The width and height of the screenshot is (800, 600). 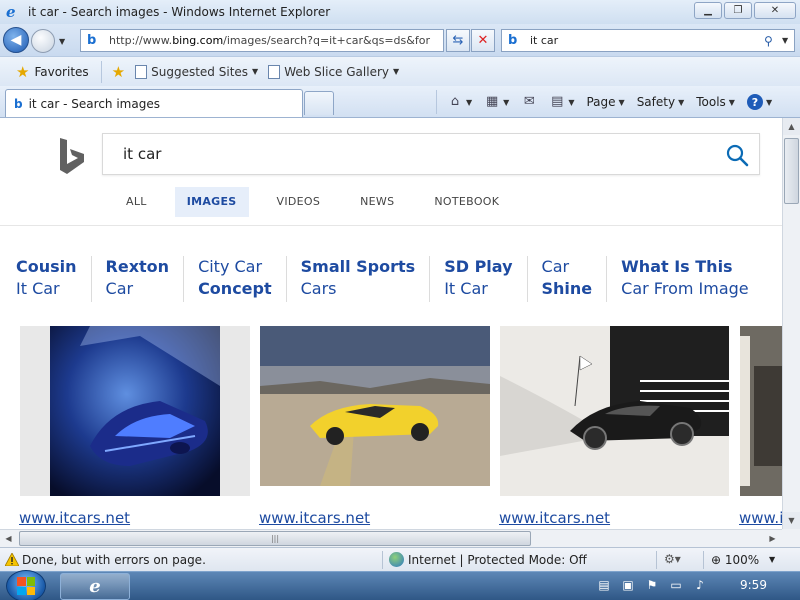 I want to click on browser-search-input: it car, so click(x=647, y=40).